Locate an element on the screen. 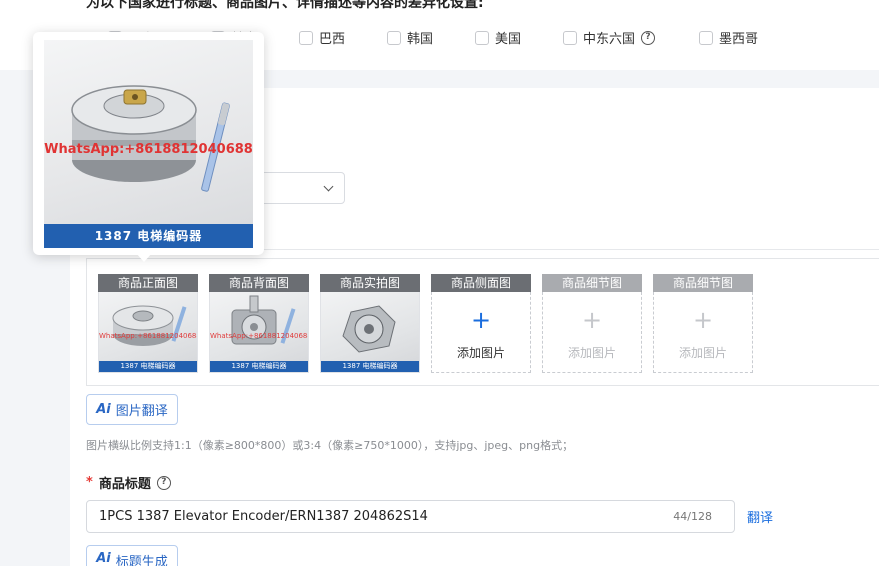 This screenshot has height=566, width=879. image-slot-back: 商品背面图 WhatsApp:+8618812040688 1387 电梯编码器 is located at coordinates (259, 323).